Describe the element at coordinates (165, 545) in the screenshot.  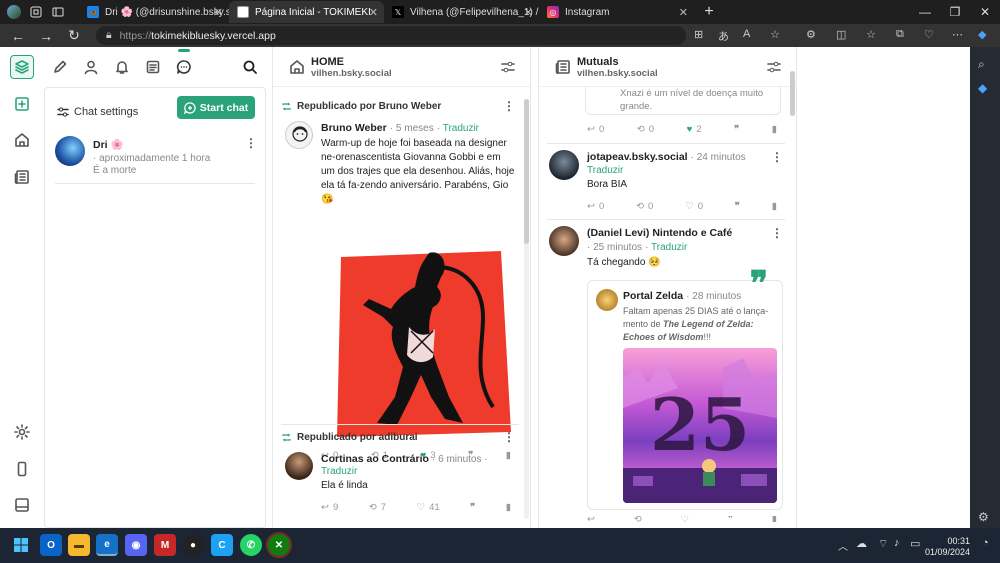
I see `mcafee-icon: M` at that location.